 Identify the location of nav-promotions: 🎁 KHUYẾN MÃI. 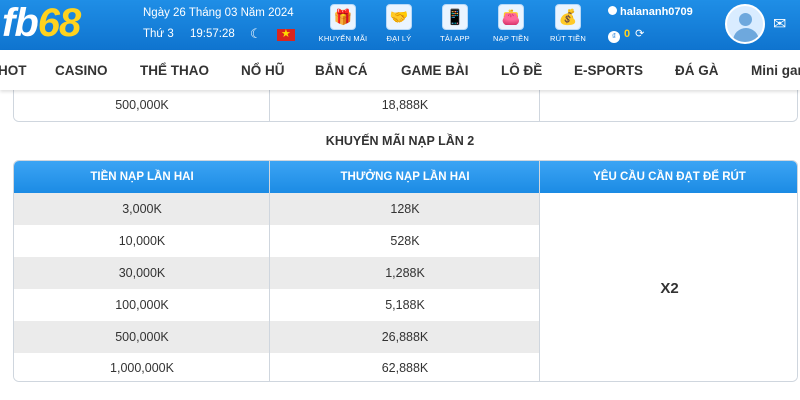
(343, 23).